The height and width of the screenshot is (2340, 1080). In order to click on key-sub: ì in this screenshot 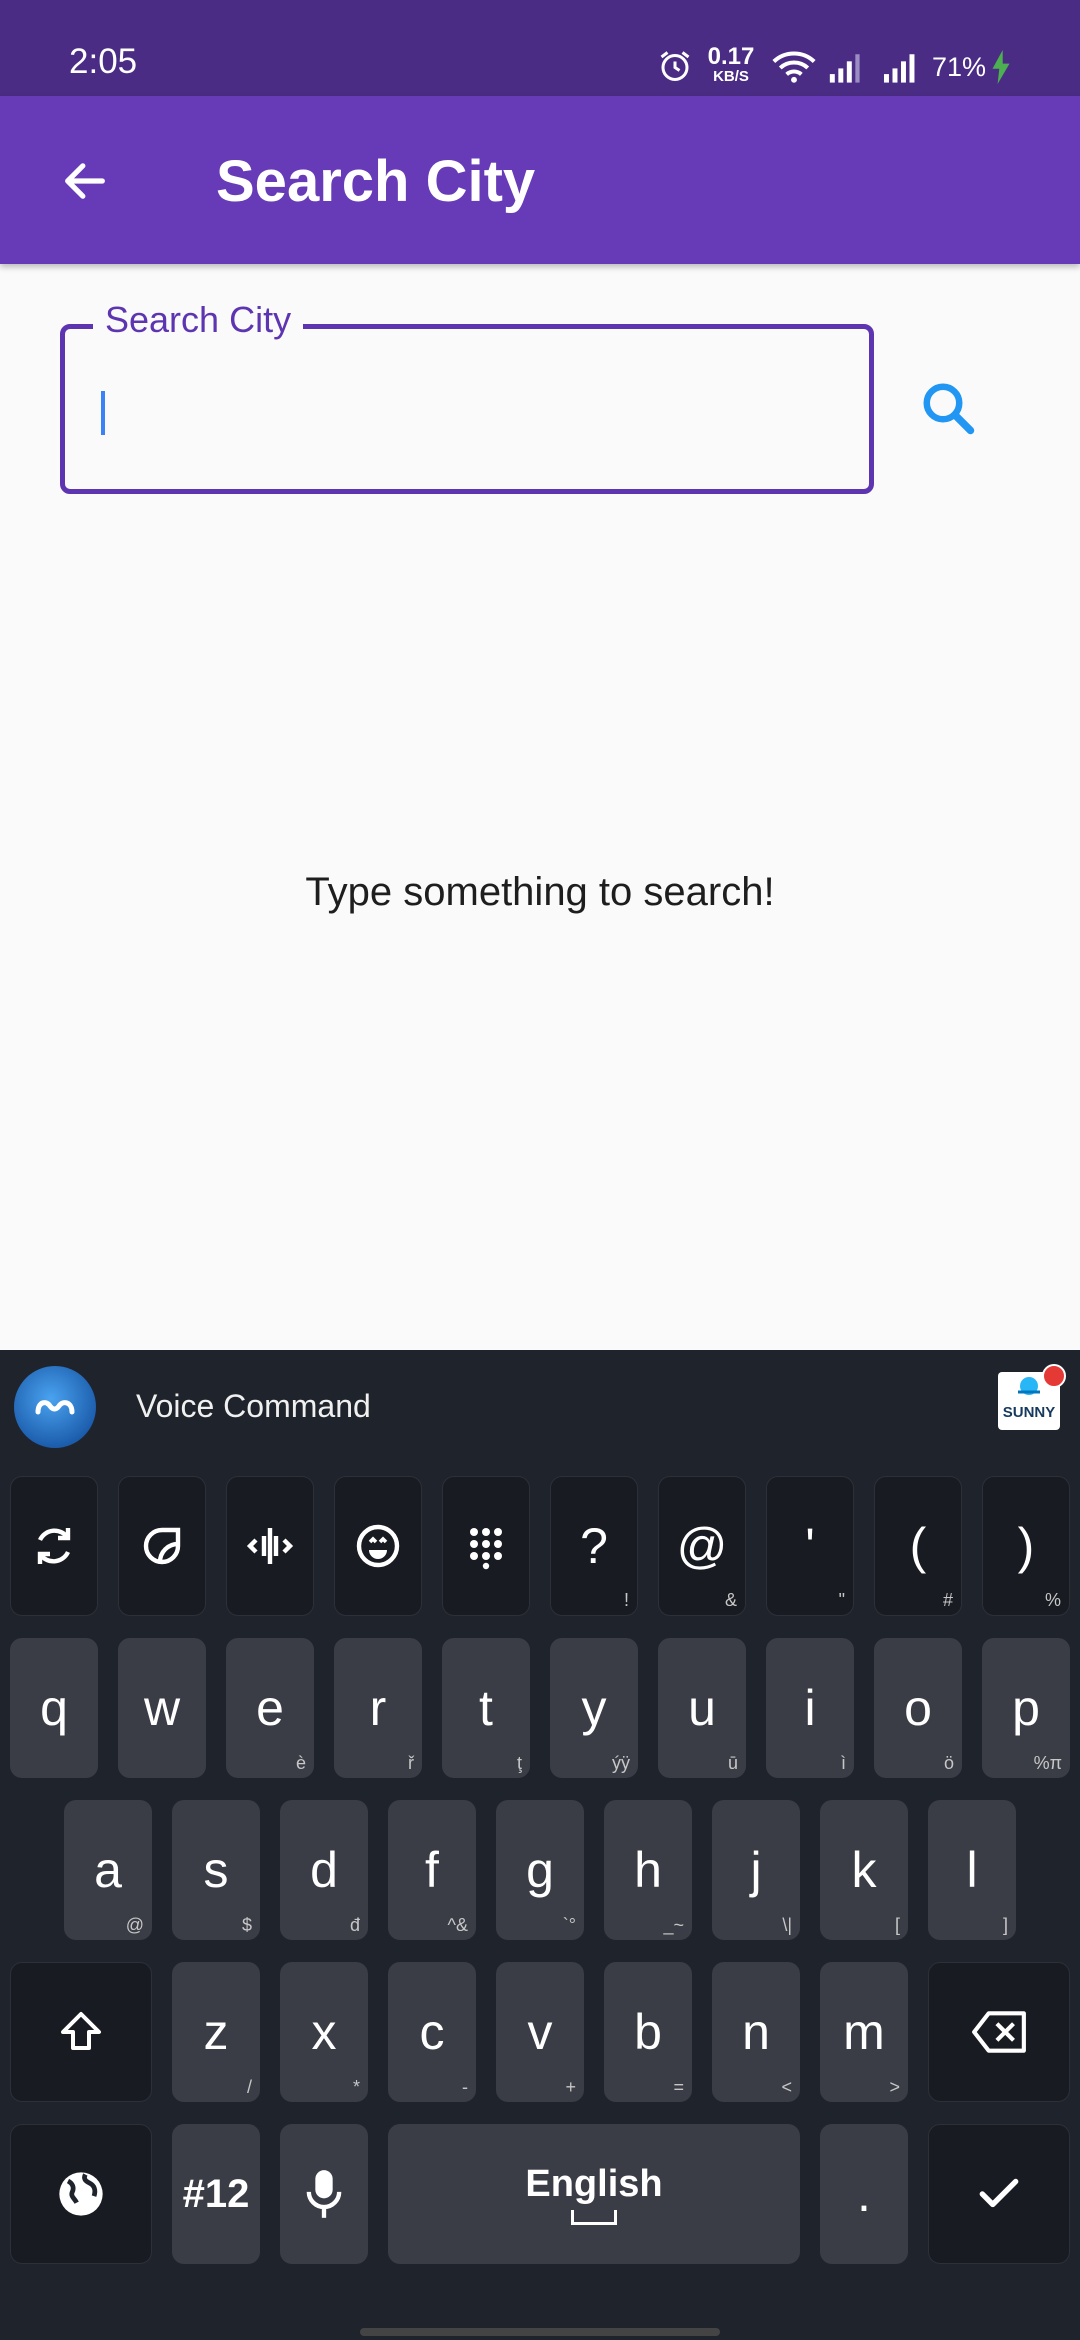, I will do `click(843, 1763)`.